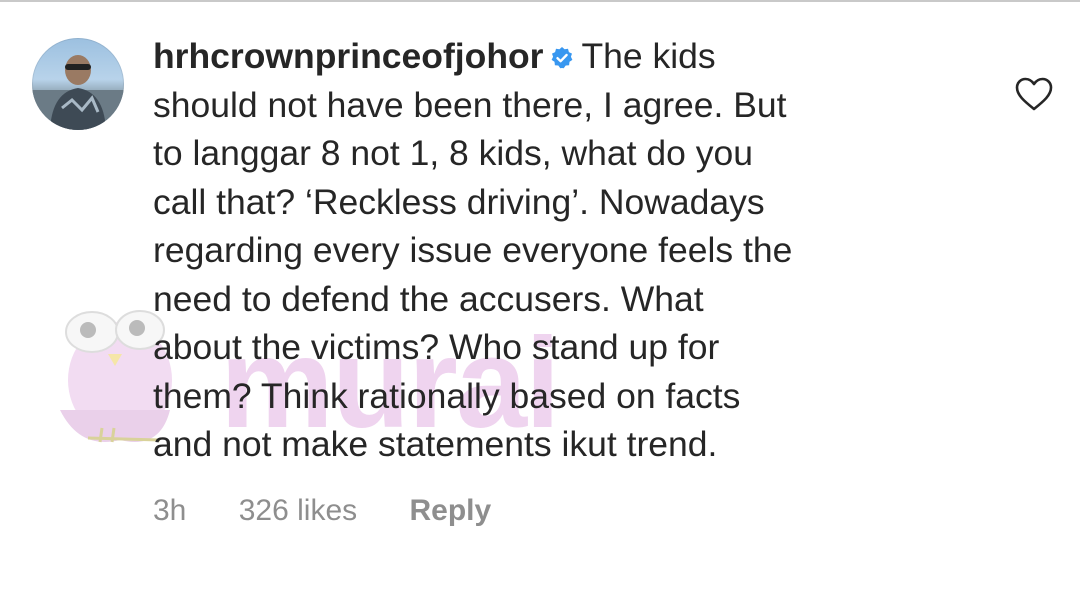 The height and width of the screenshot is (604, 1080). What do you see at coordinates (447, 395) in the screenshot?
I see `comment-line: them? Think rationally based on facts` at bounding box center [447, 395].